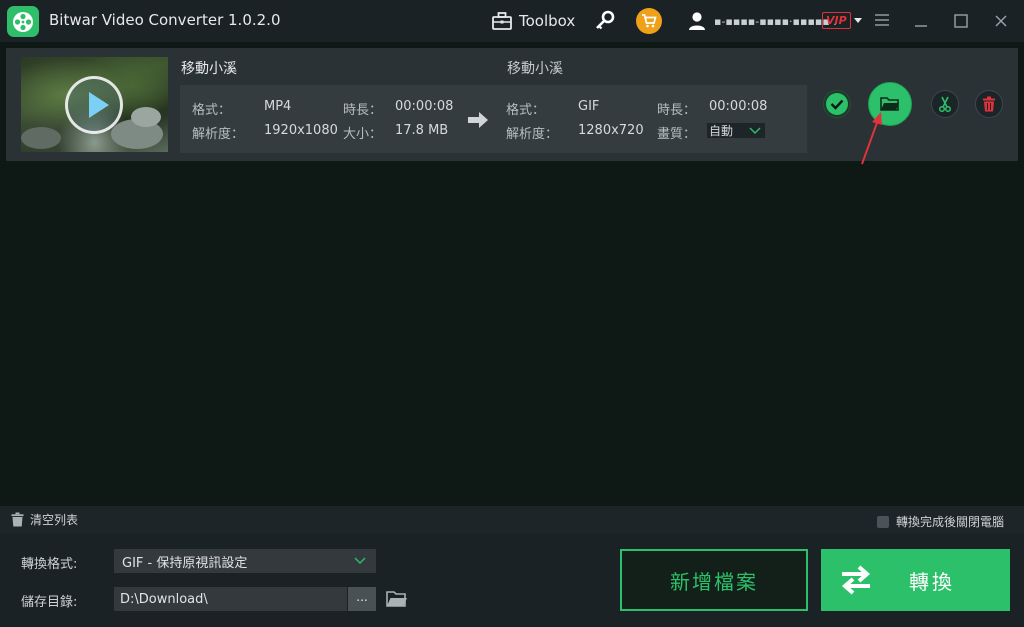 This screenshot has height=627, width=1024. What do you see at coordinates (882, 20) in the screenshot?
I see `menu-icon` at bounding box center [882, 20].